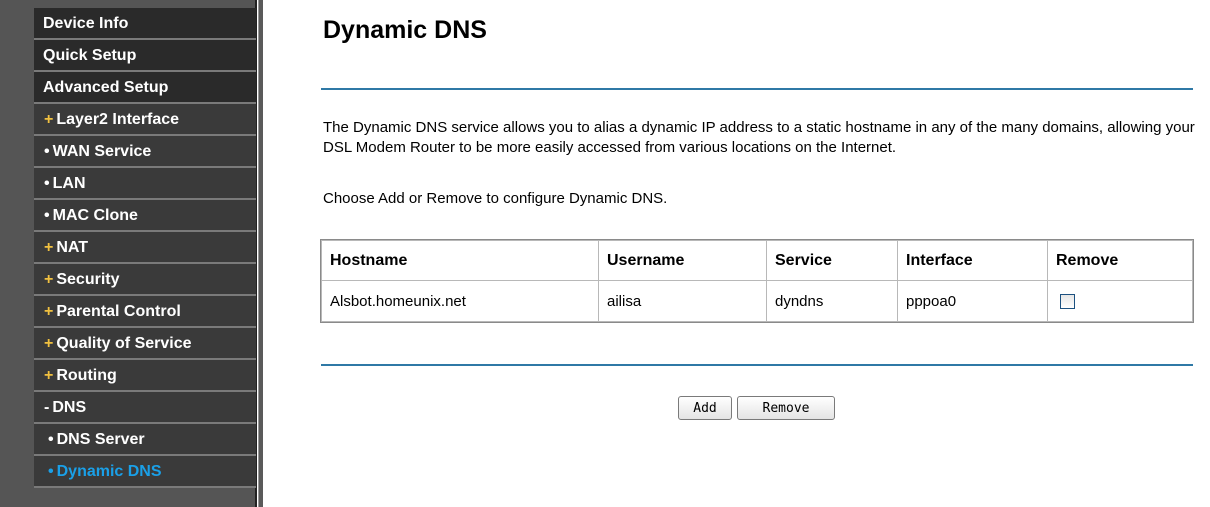 Image resolution: width=1210 pixels, height=507 pixels. I want to click on page-title: Dynamic DNS, so click(405, 30).